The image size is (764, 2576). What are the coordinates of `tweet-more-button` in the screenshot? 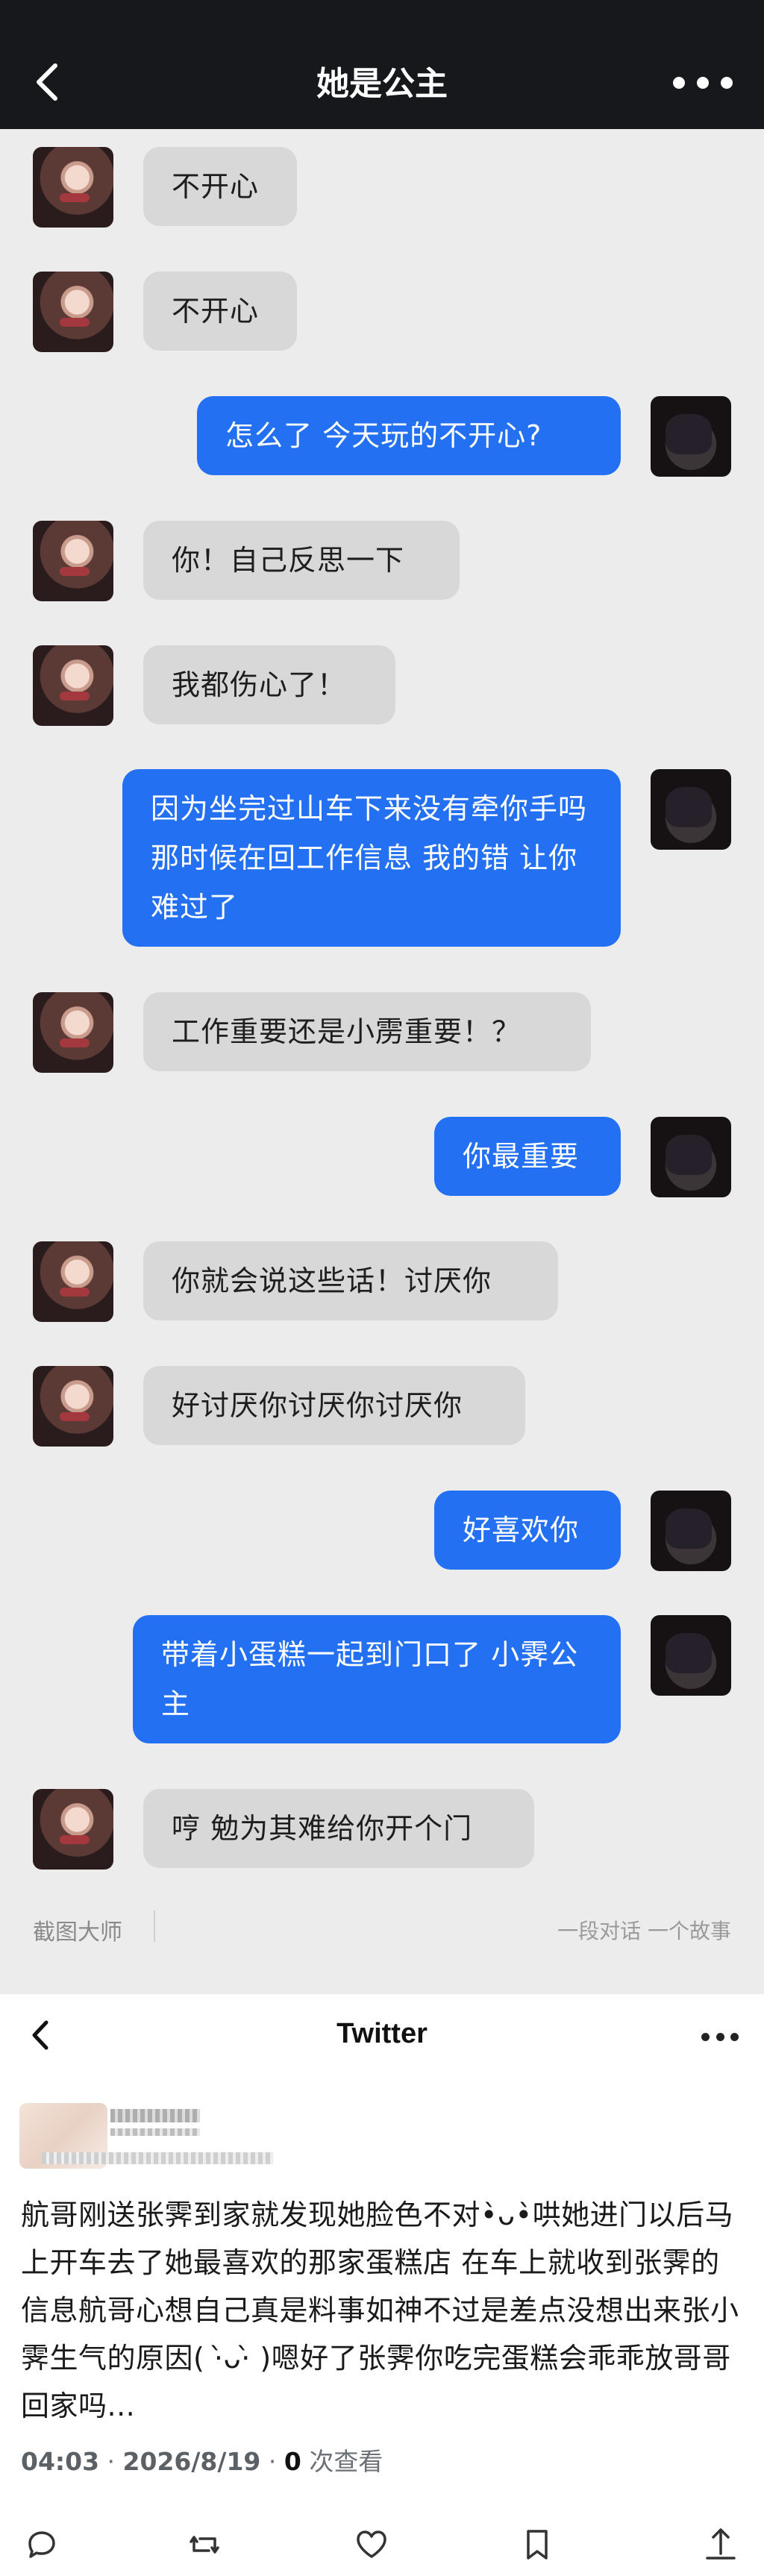 It's located at (720, 2037).